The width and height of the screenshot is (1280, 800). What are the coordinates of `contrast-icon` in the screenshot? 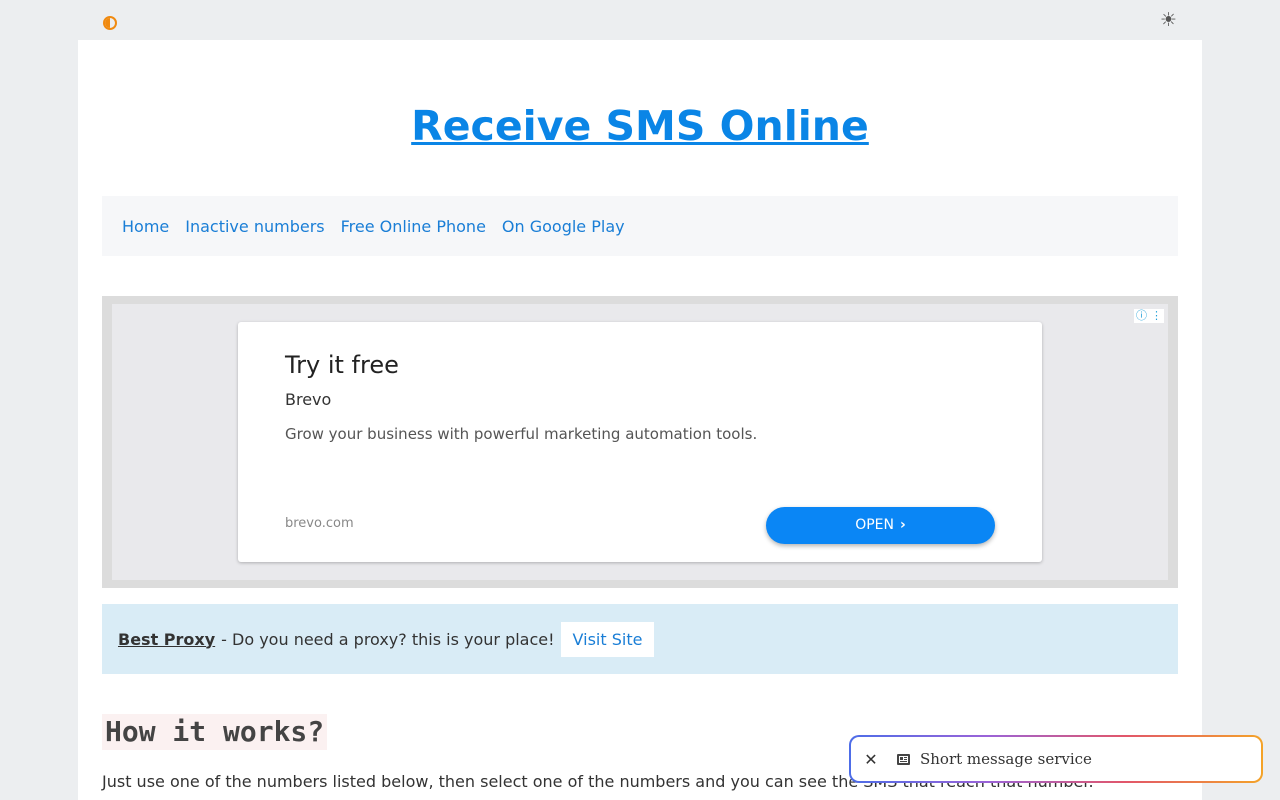 It's located at (110, 23).